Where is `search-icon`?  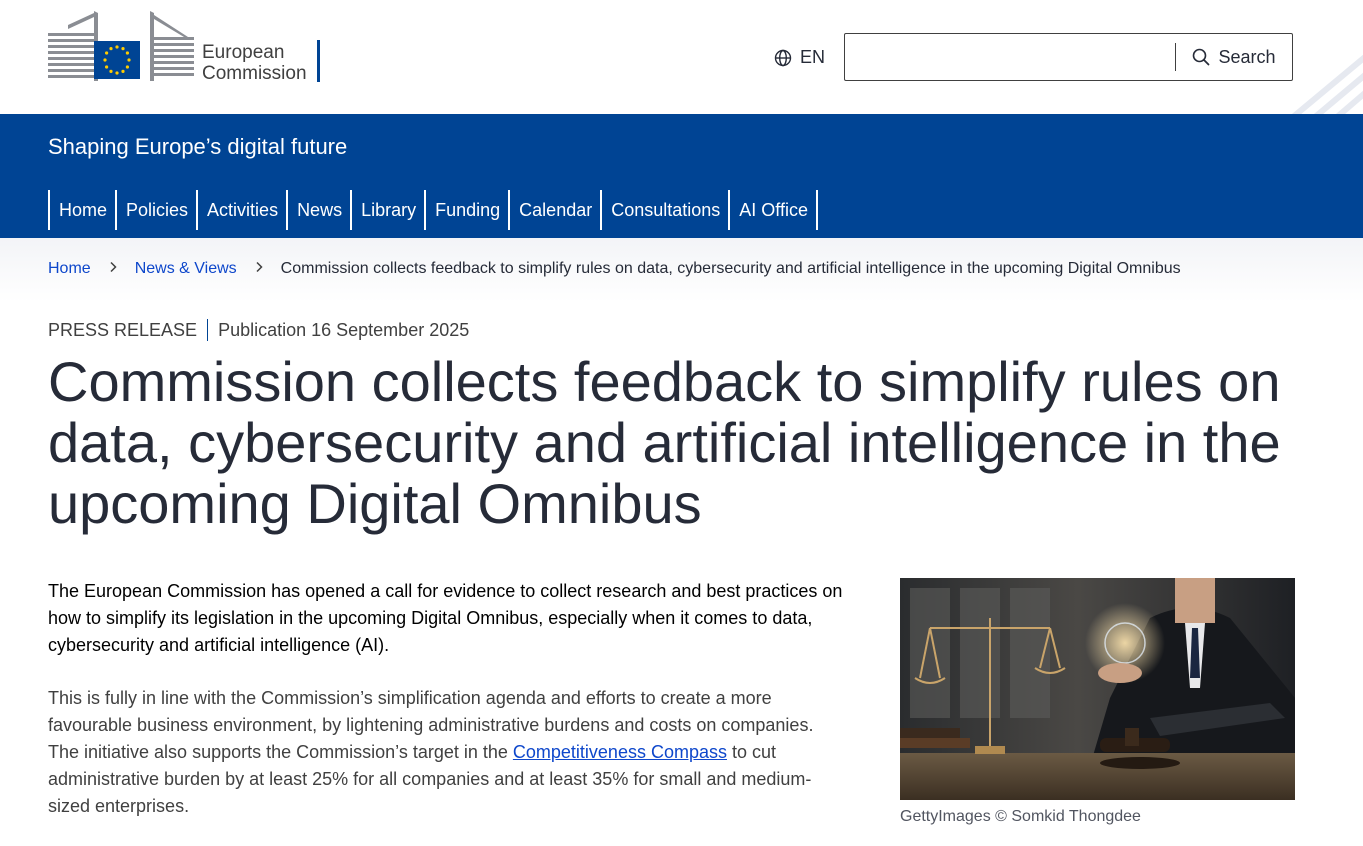 search-icon is located at coordinates (1201, 57).